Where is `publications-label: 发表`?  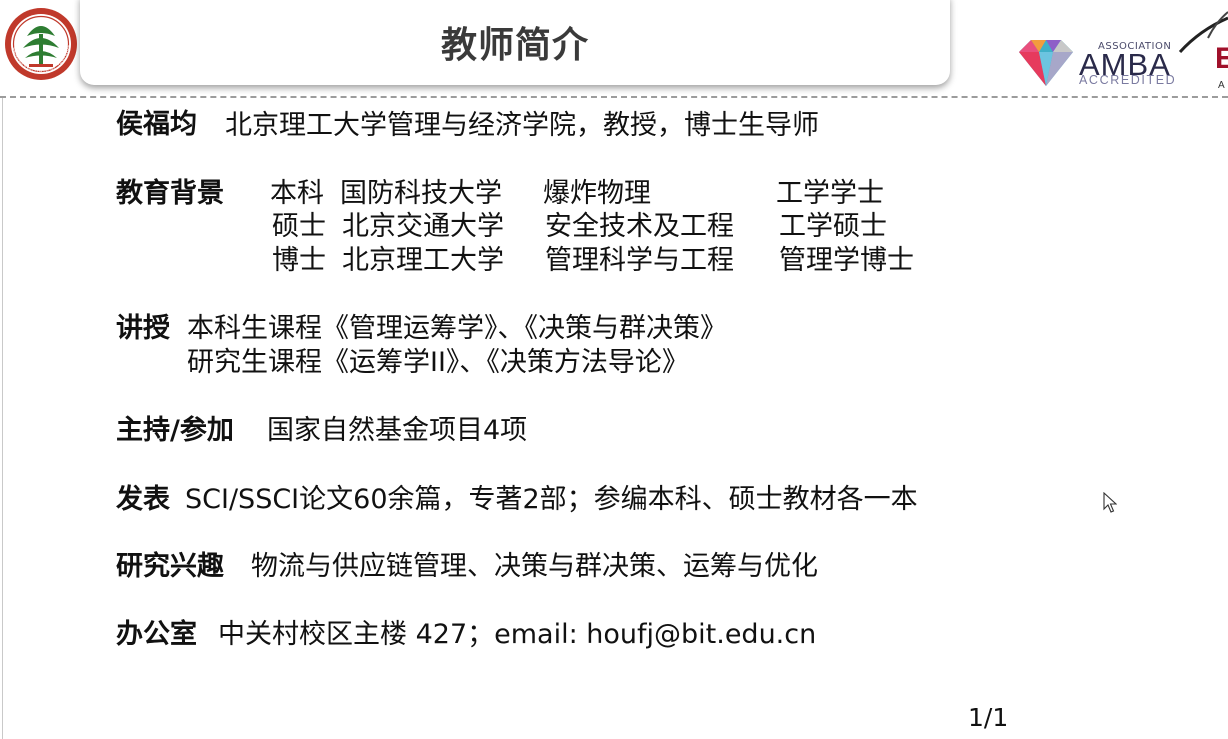
publications-label: 发表 is located at coordinates (143, 499).